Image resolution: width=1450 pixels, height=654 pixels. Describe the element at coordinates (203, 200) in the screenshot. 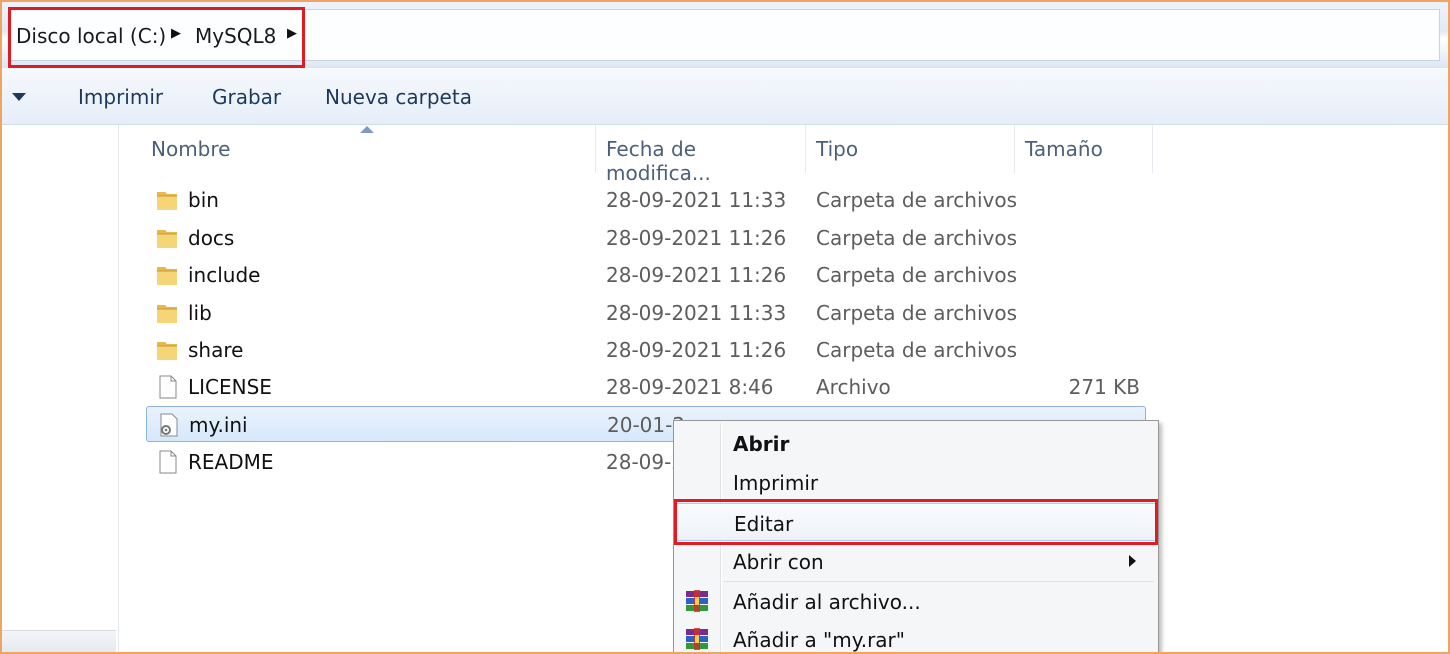

I see `file-name: bin` at that location.